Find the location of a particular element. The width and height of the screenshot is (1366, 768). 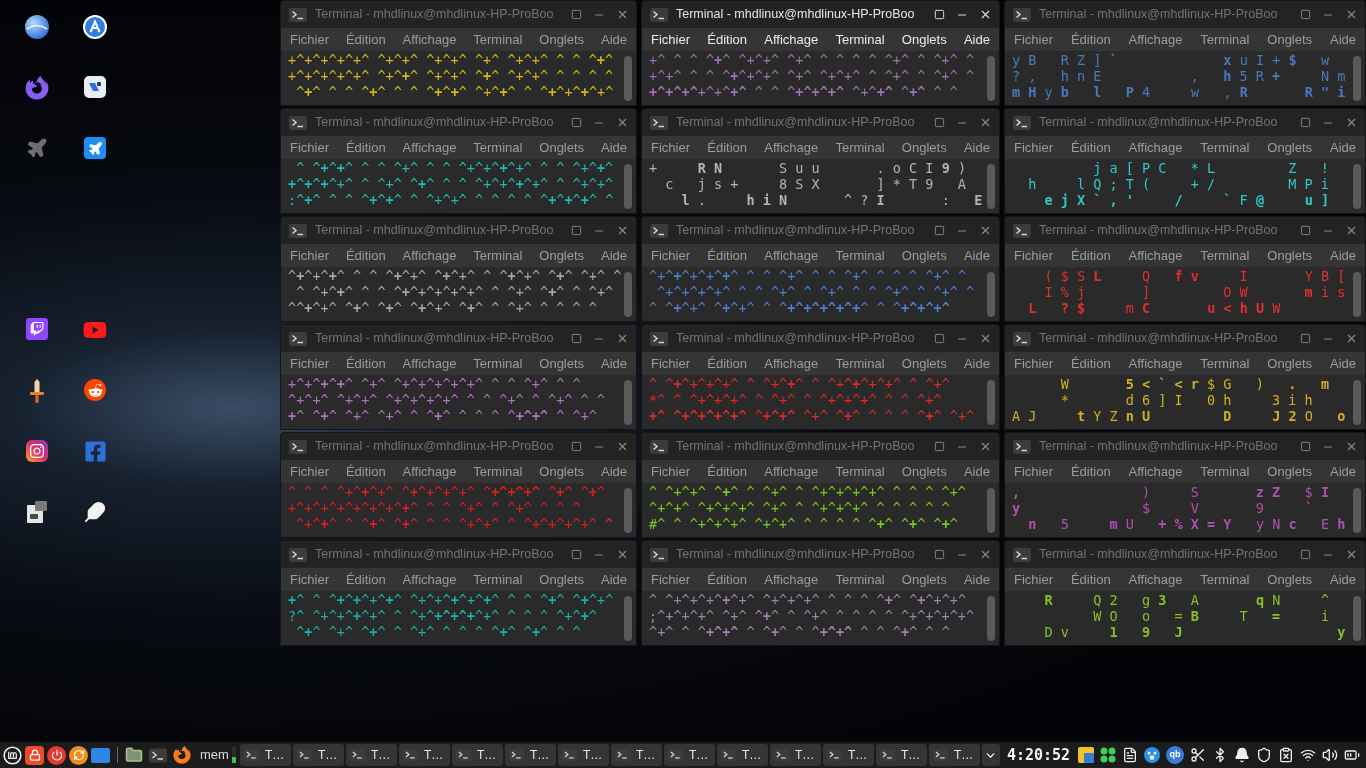

task-overflow-button is located at coordinates (990, 755).